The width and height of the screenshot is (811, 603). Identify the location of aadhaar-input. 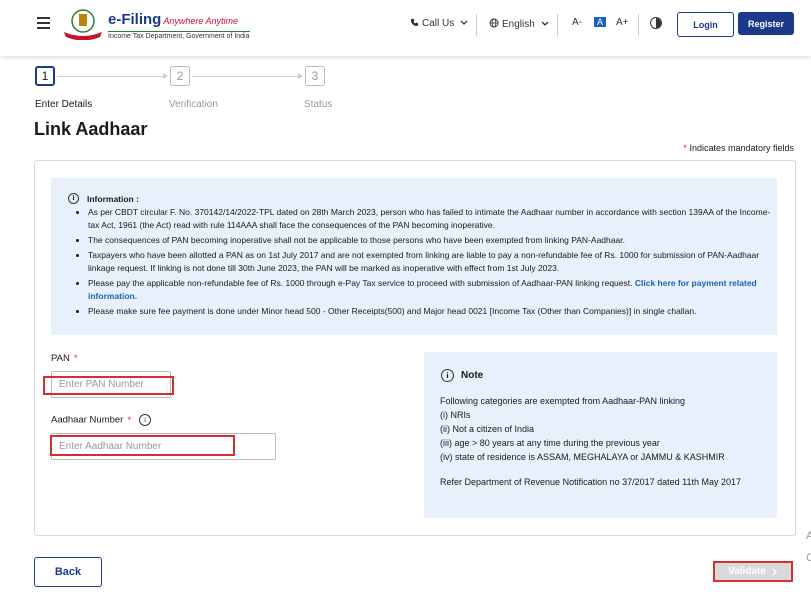
(163, 446).